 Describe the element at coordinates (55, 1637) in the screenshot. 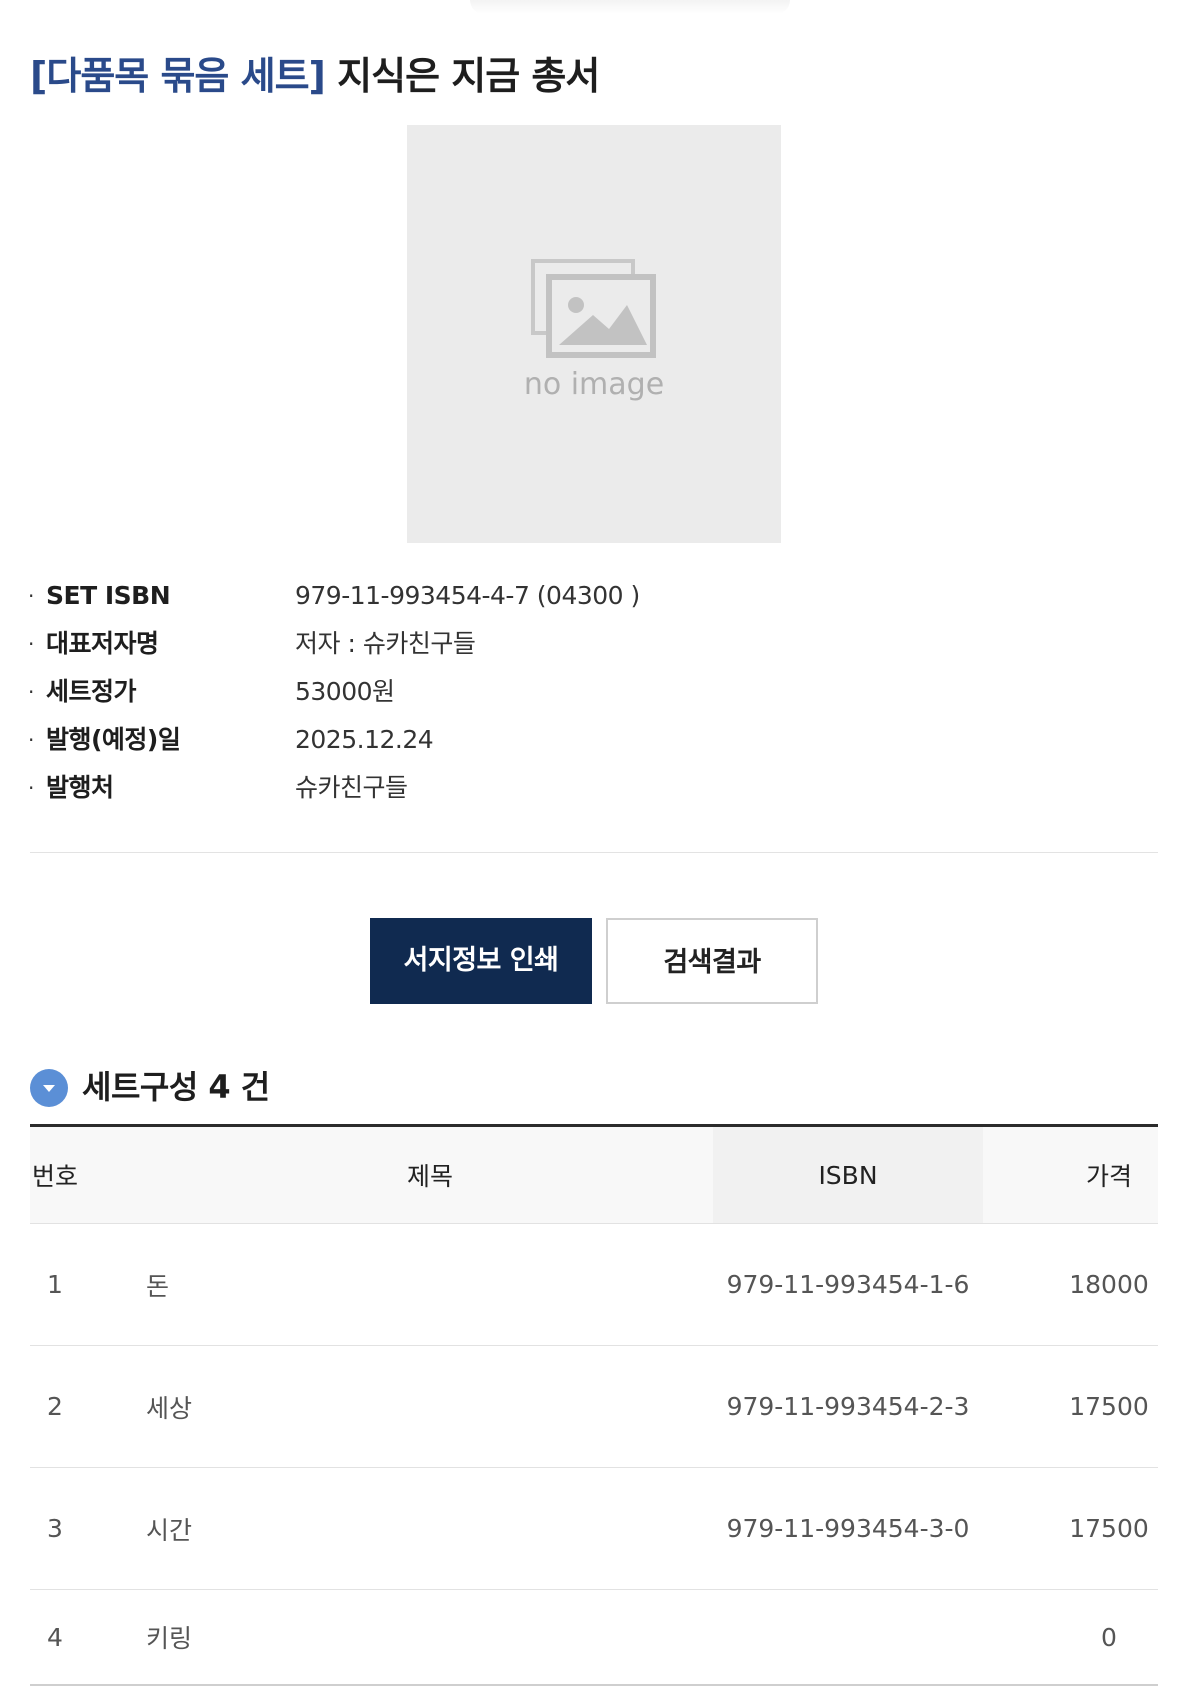

I see `row-no: 4` at that location.